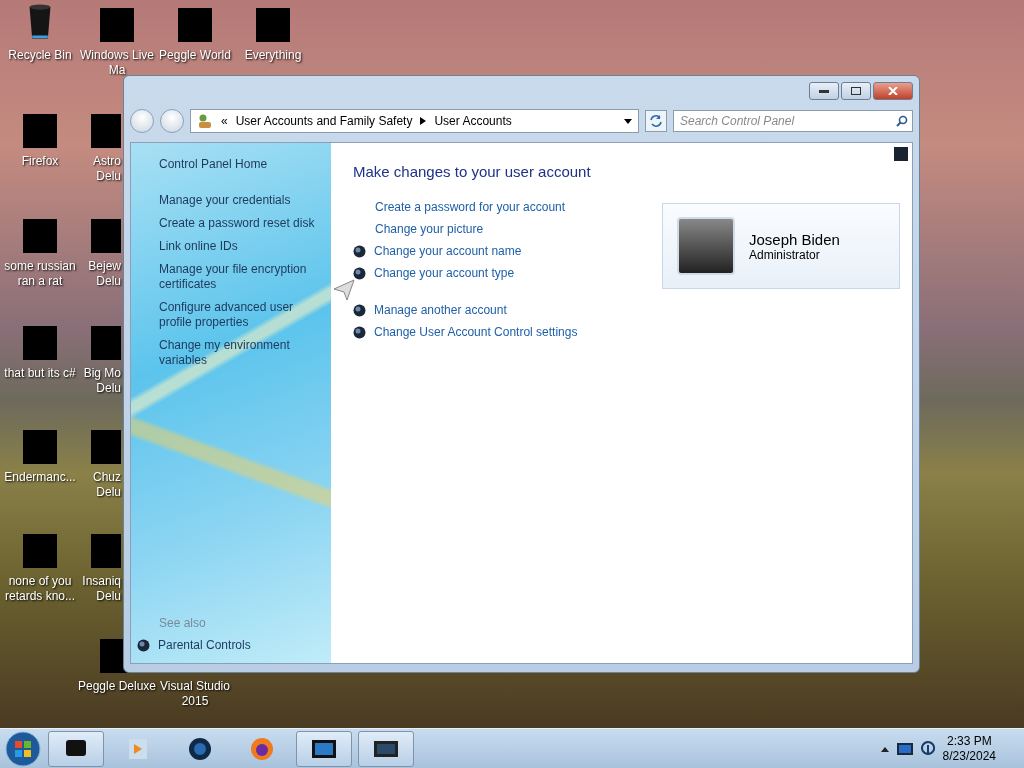 The height and width of the screenshot is (768, 1024). Describe the element at coordinates (969, 756) in the screenshot. I see `clock-date: 8/23/2024` at that location.